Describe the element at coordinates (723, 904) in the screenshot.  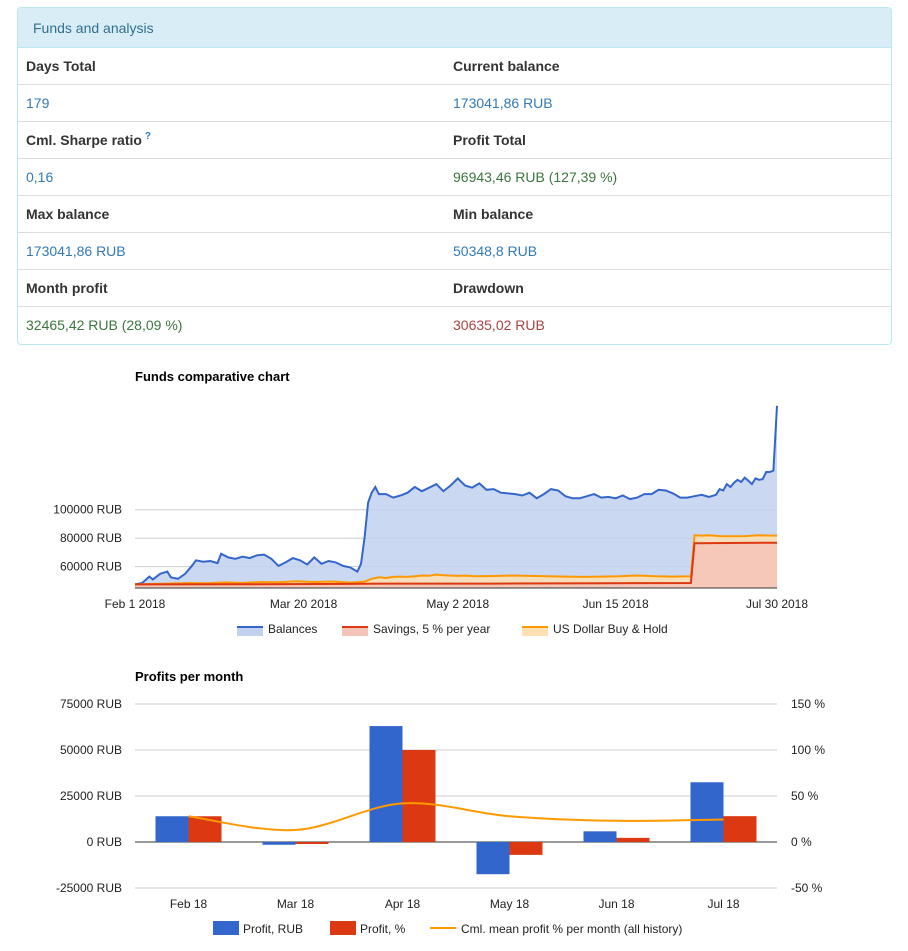
I see `x-tick-label: Jul 18` at that location.